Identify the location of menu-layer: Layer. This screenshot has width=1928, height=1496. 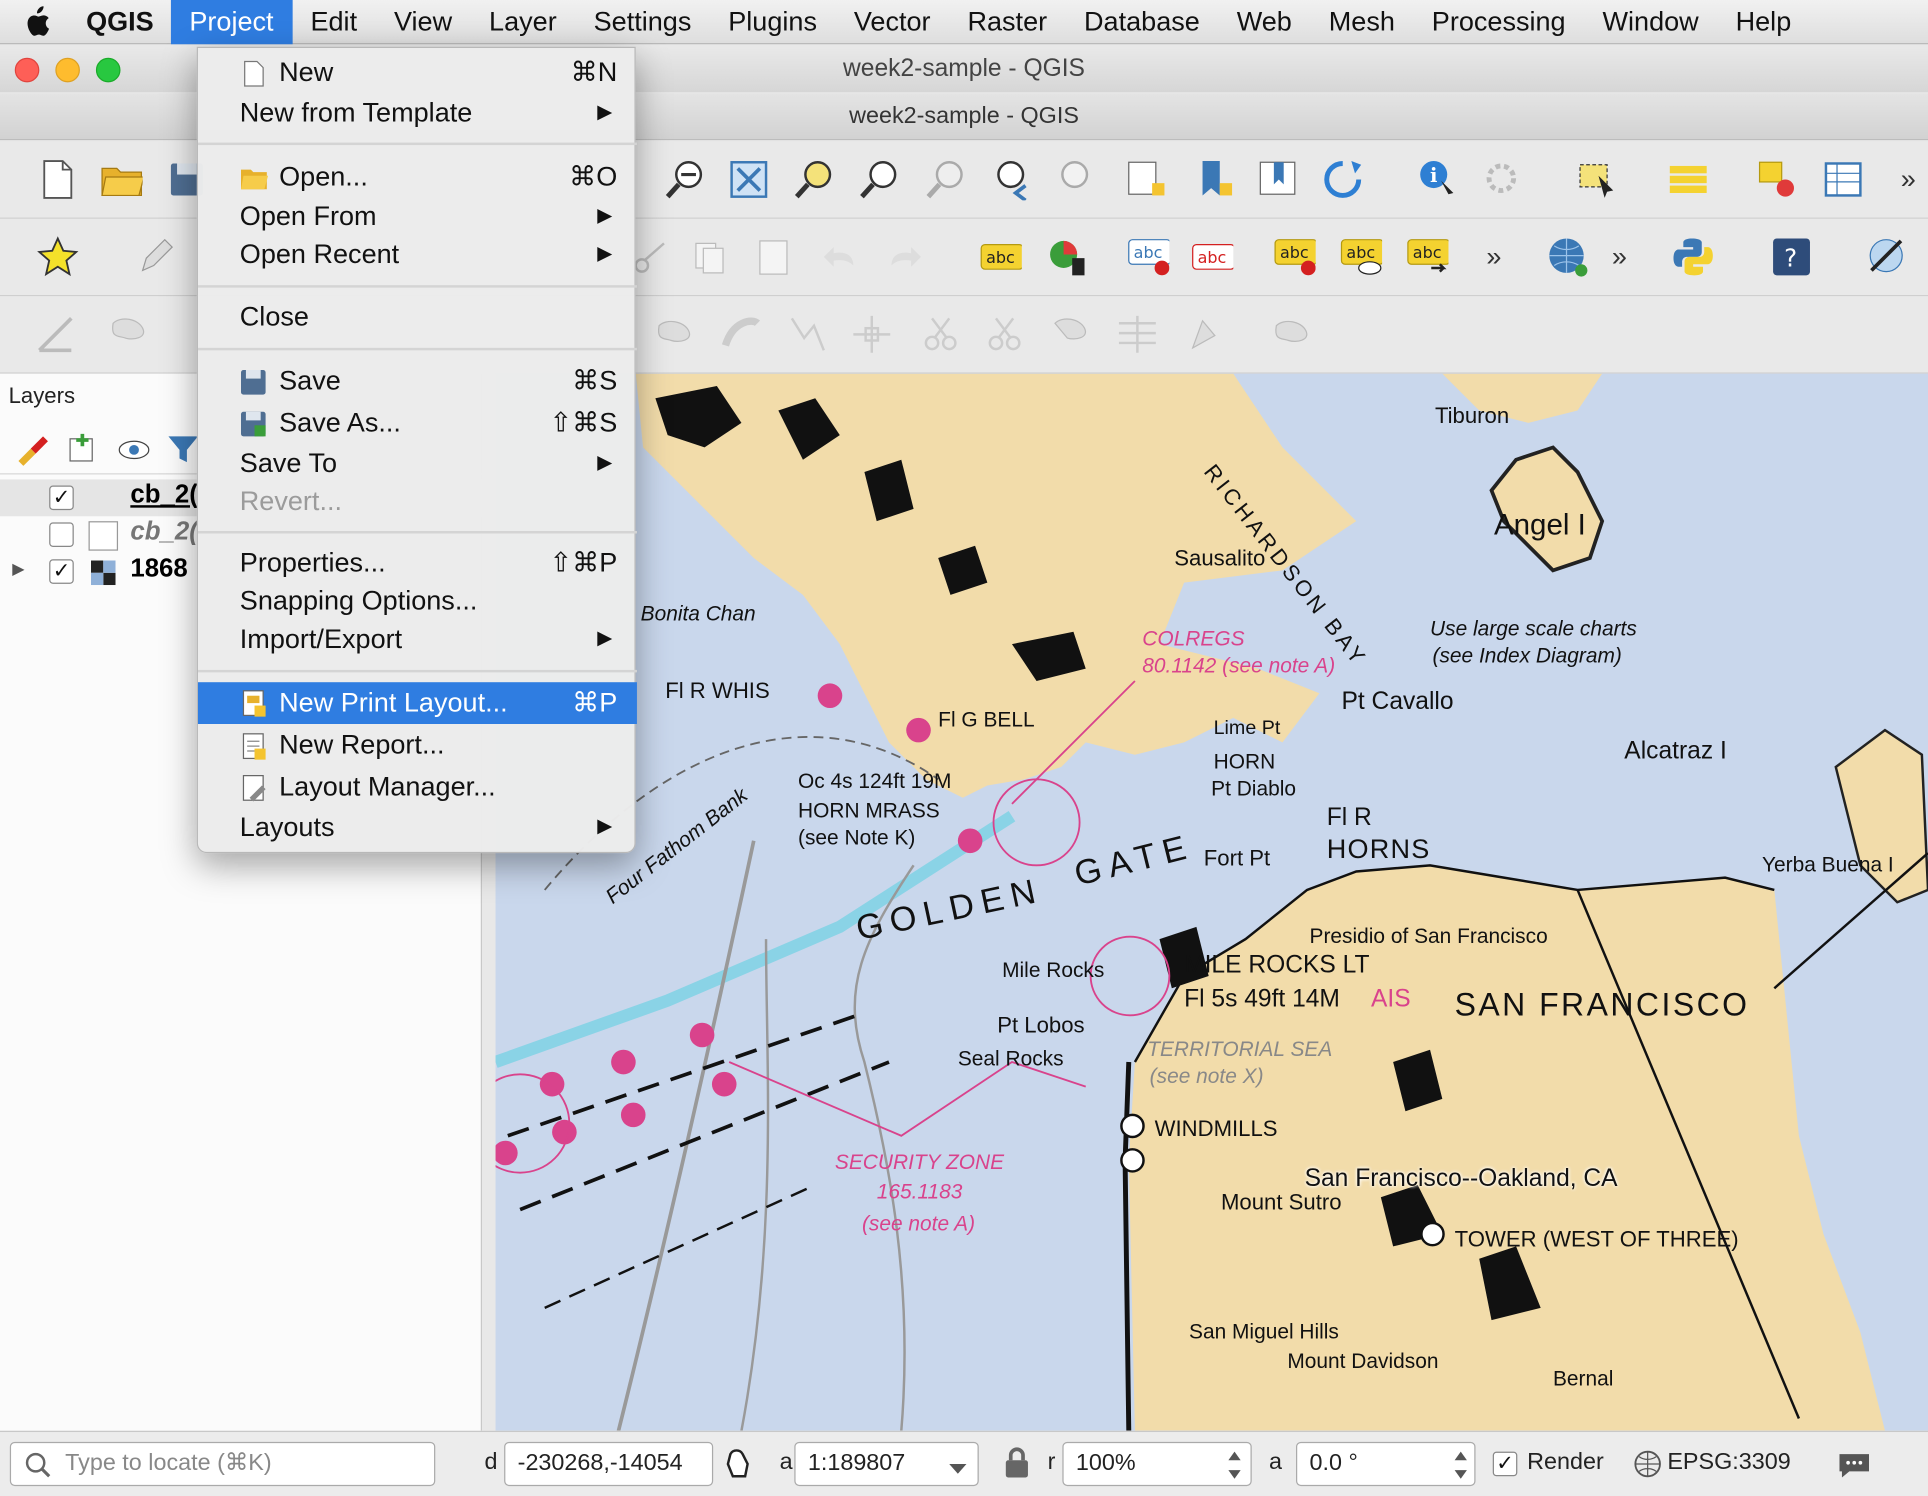
(523, 22).